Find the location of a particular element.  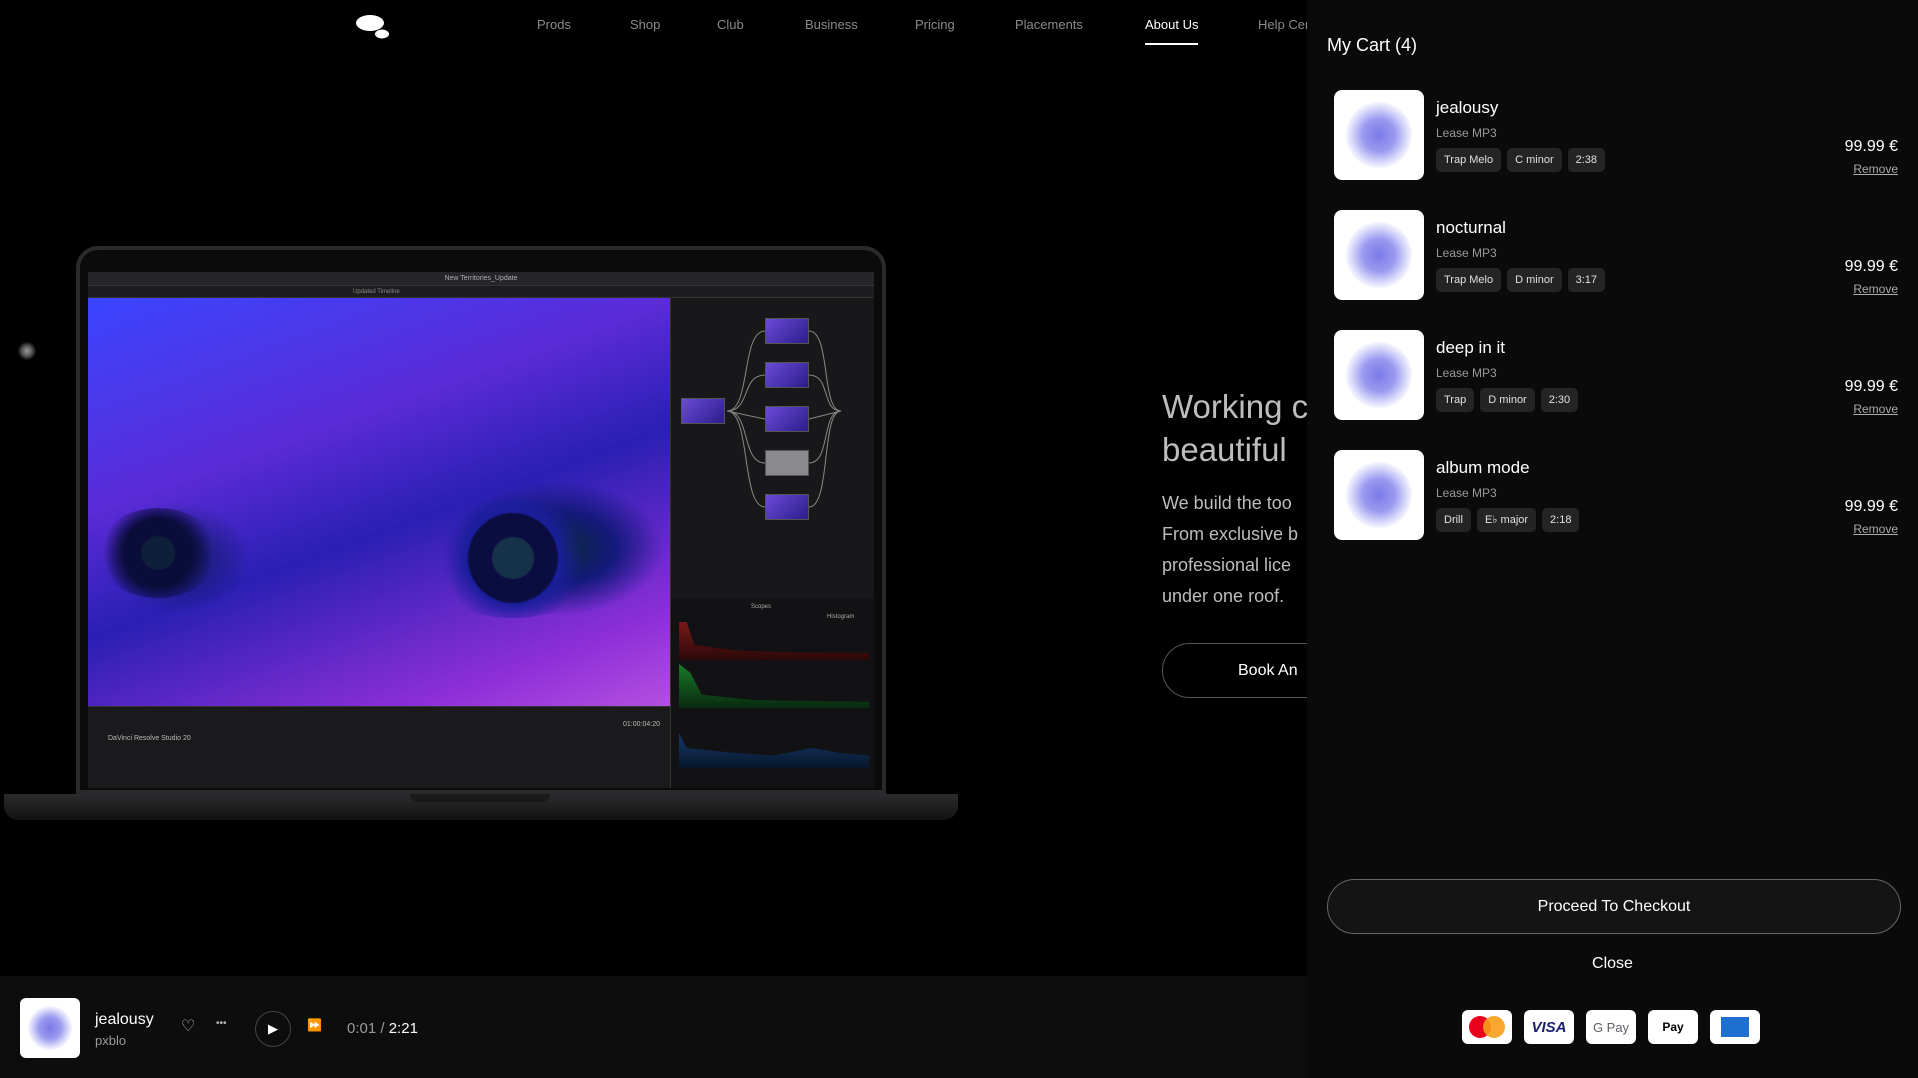

histogram-red is located at coordinates (774, 641).